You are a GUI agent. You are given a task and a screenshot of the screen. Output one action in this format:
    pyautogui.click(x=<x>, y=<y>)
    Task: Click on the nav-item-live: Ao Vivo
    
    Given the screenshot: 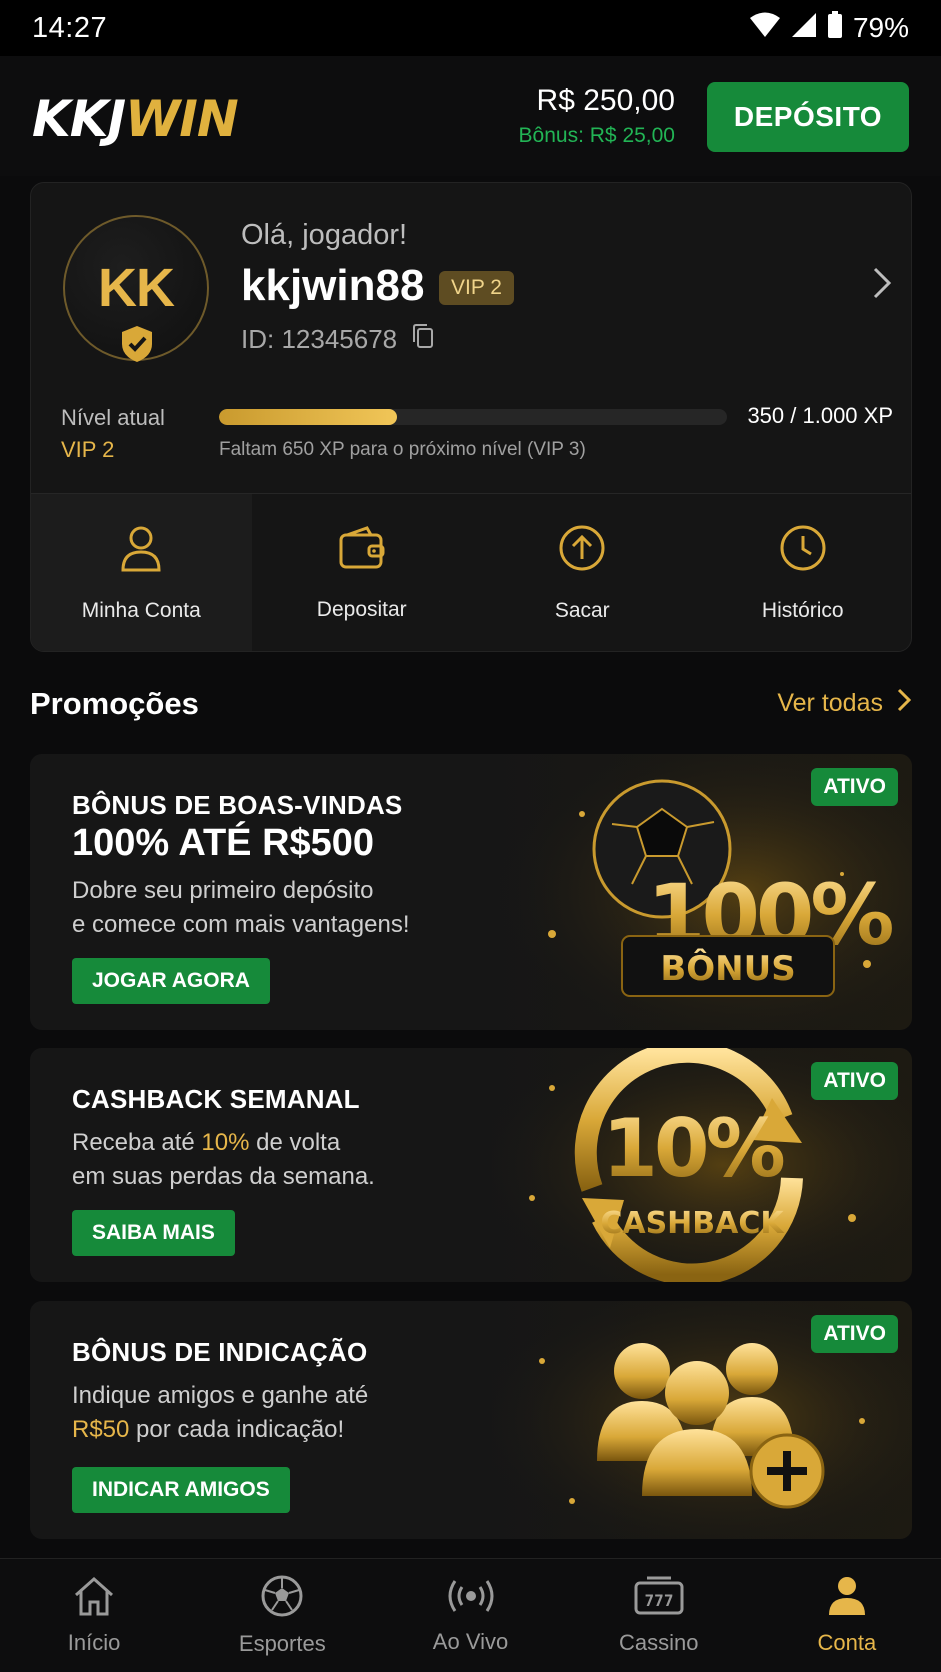 What is the action you would take?
    pyautogui.click(x=470, y=1615)
    